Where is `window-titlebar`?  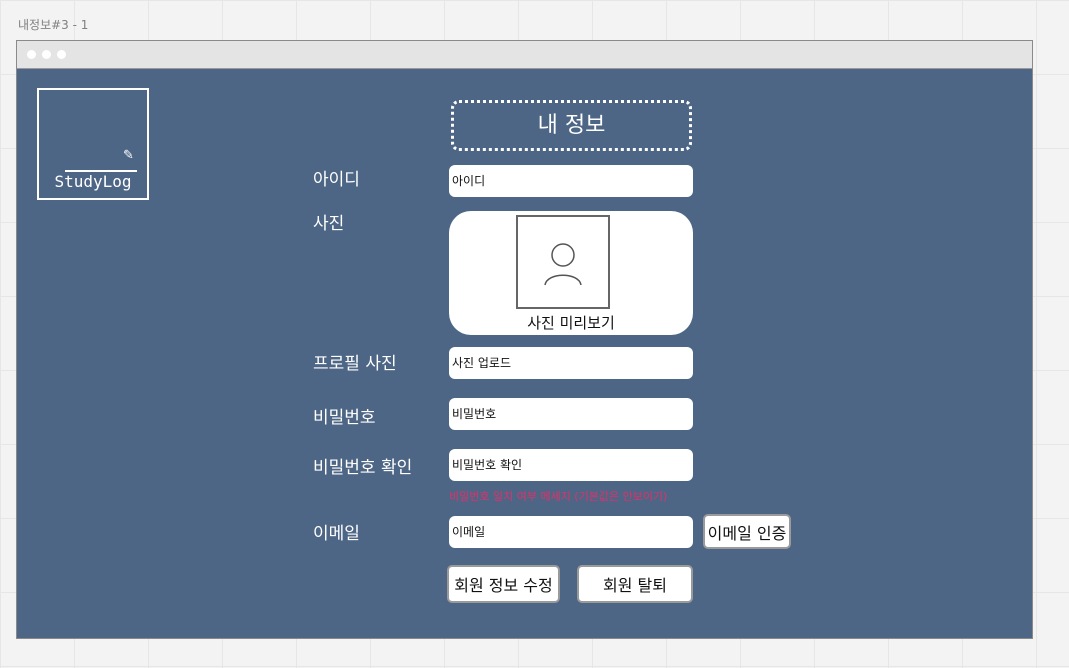 window-titlebar is located at coordinates (524, 55).